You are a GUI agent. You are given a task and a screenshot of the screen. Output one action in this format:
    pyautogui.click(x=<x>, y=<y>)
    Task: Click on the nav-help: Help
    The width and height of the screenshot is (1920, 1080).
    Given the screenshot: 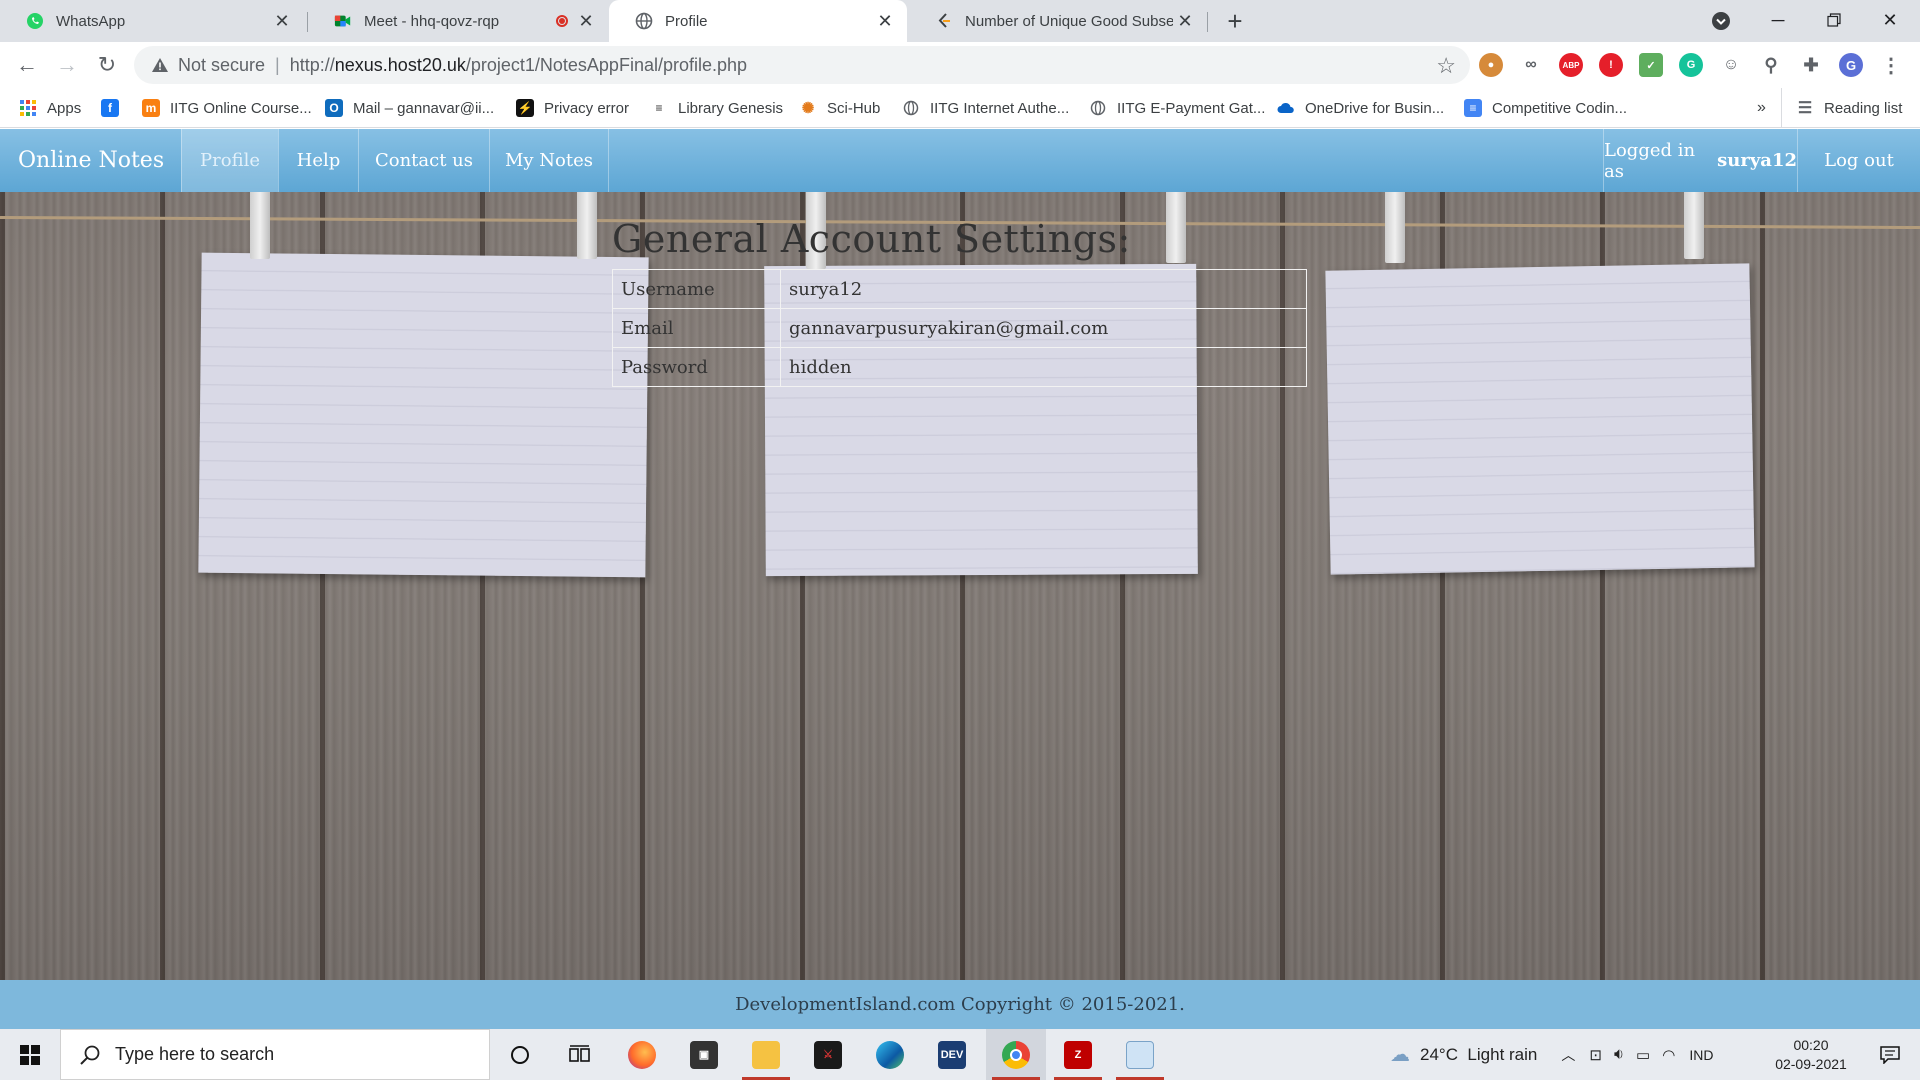 What is the action you would take?
    pyautogui.click(x=318, y=160)
    